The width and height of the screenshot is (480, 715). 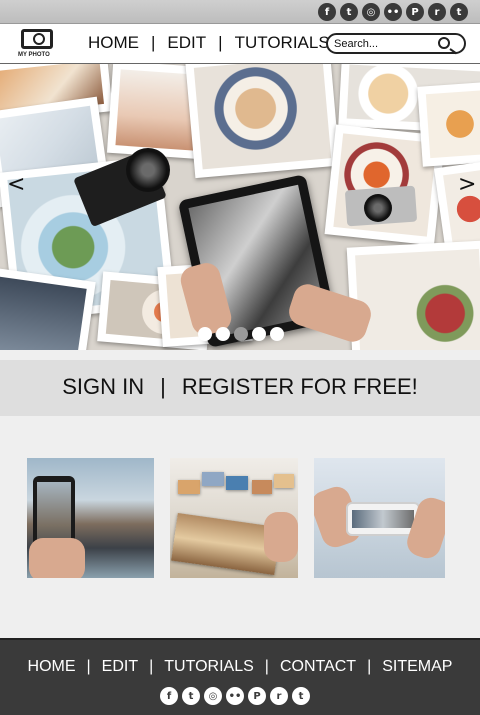 I want to click on register-link: REGISTER FOR FREE!, so click(x=300, y=387).